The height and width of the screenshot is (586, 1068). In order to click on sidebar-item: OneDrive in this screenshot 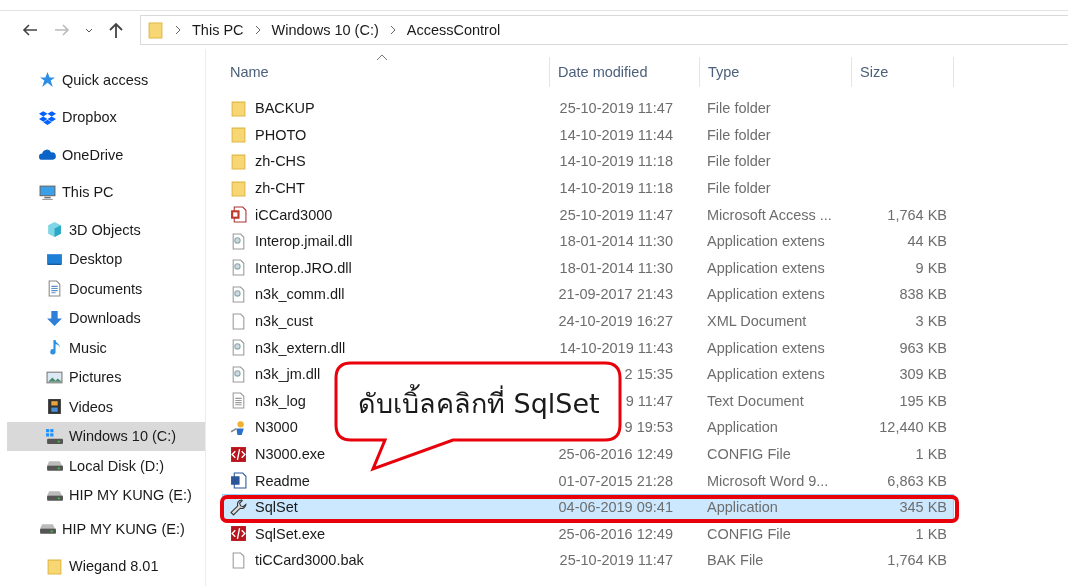, I will do `click(106, 155)`.